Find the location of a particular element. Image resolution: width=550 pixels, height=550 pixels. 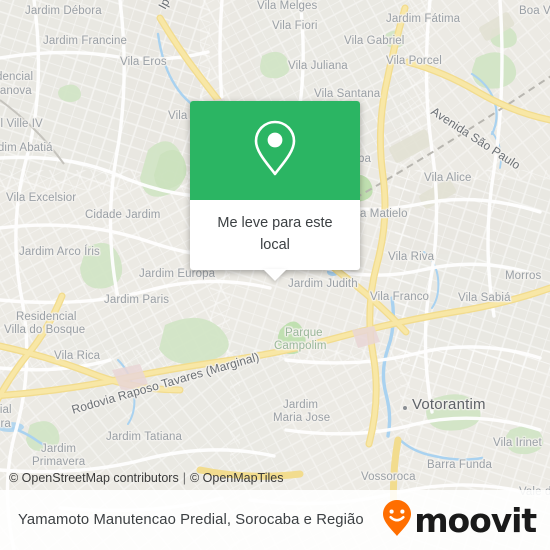

attribution-openmaptiles: © OpenMapTiles is located at coordinates (237, 478).